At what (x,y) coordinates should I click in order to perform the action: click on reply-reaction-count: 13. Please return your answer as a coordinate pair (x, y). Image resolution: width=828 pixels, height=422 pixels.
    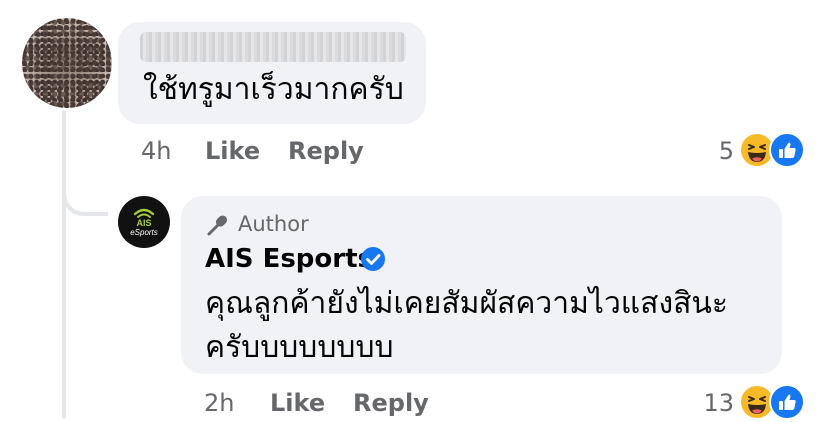
    Looking at the image, I should click on (712, 403).